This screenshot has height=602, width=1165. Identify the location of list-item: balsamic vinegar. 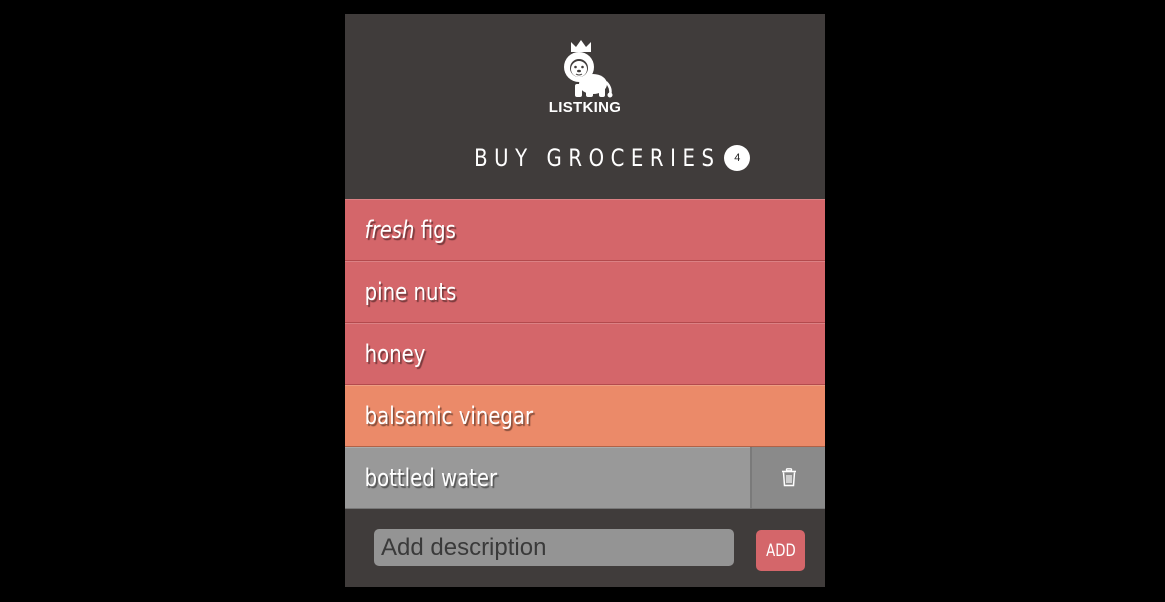
(585, 416).